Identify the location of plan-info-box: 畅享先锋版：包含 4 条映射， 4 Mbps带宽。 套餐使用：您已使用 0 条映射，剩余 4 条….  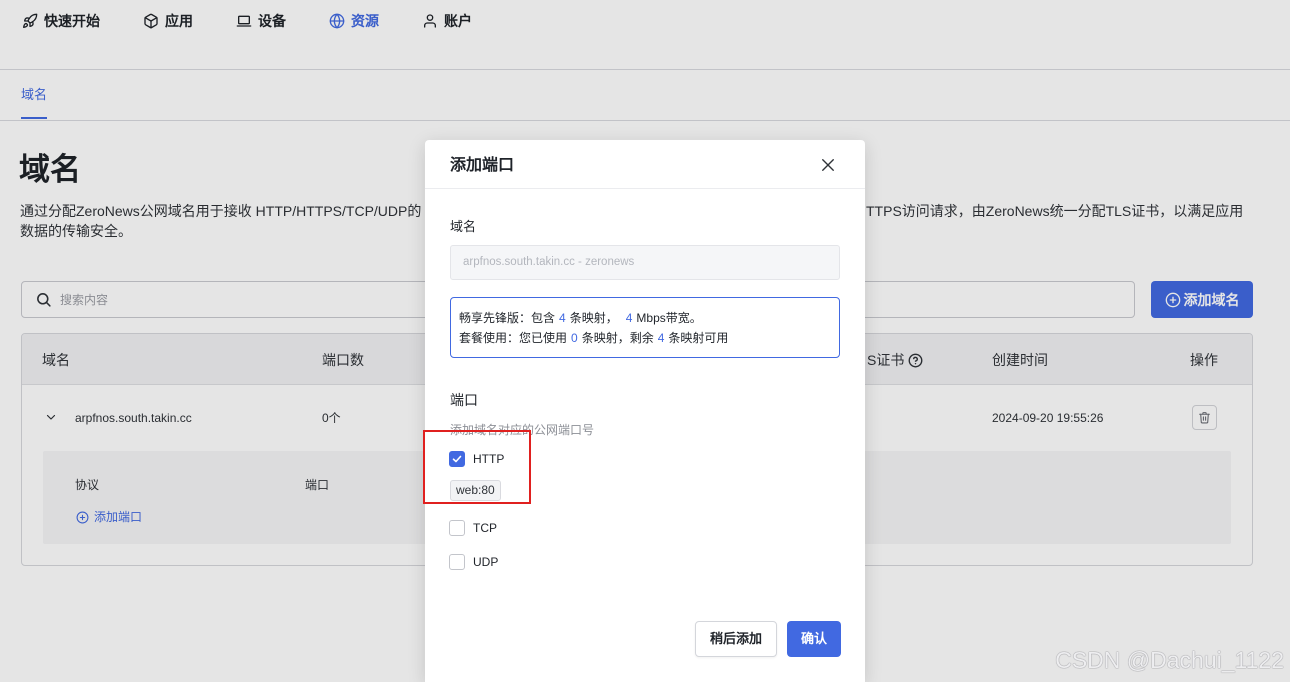
(645, 327).